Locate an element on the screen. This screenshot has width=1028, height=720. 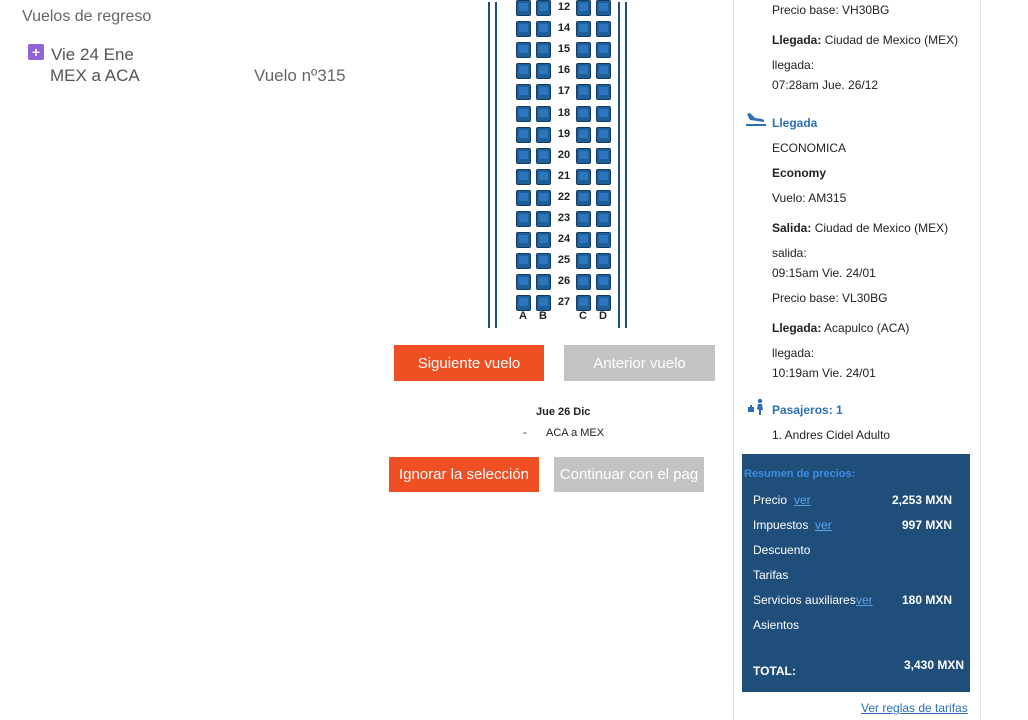
flight-route: MEX a ACA is located at coordinates (95, 75).